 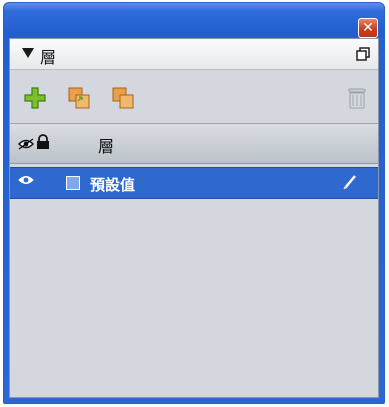 What do you see at coordinates (194, 143) in the screenshot?
I see `layers-column-header: 層` at bounding box center [194, 143].